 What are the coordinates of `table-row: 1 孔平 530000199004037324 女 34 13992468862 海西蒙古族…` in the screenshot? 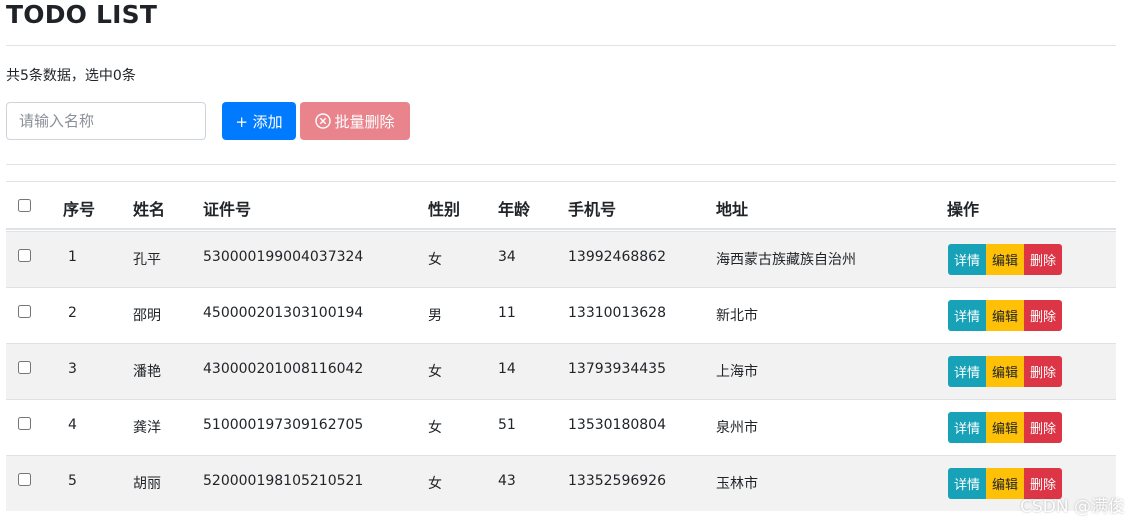 It's located at (561, 259).